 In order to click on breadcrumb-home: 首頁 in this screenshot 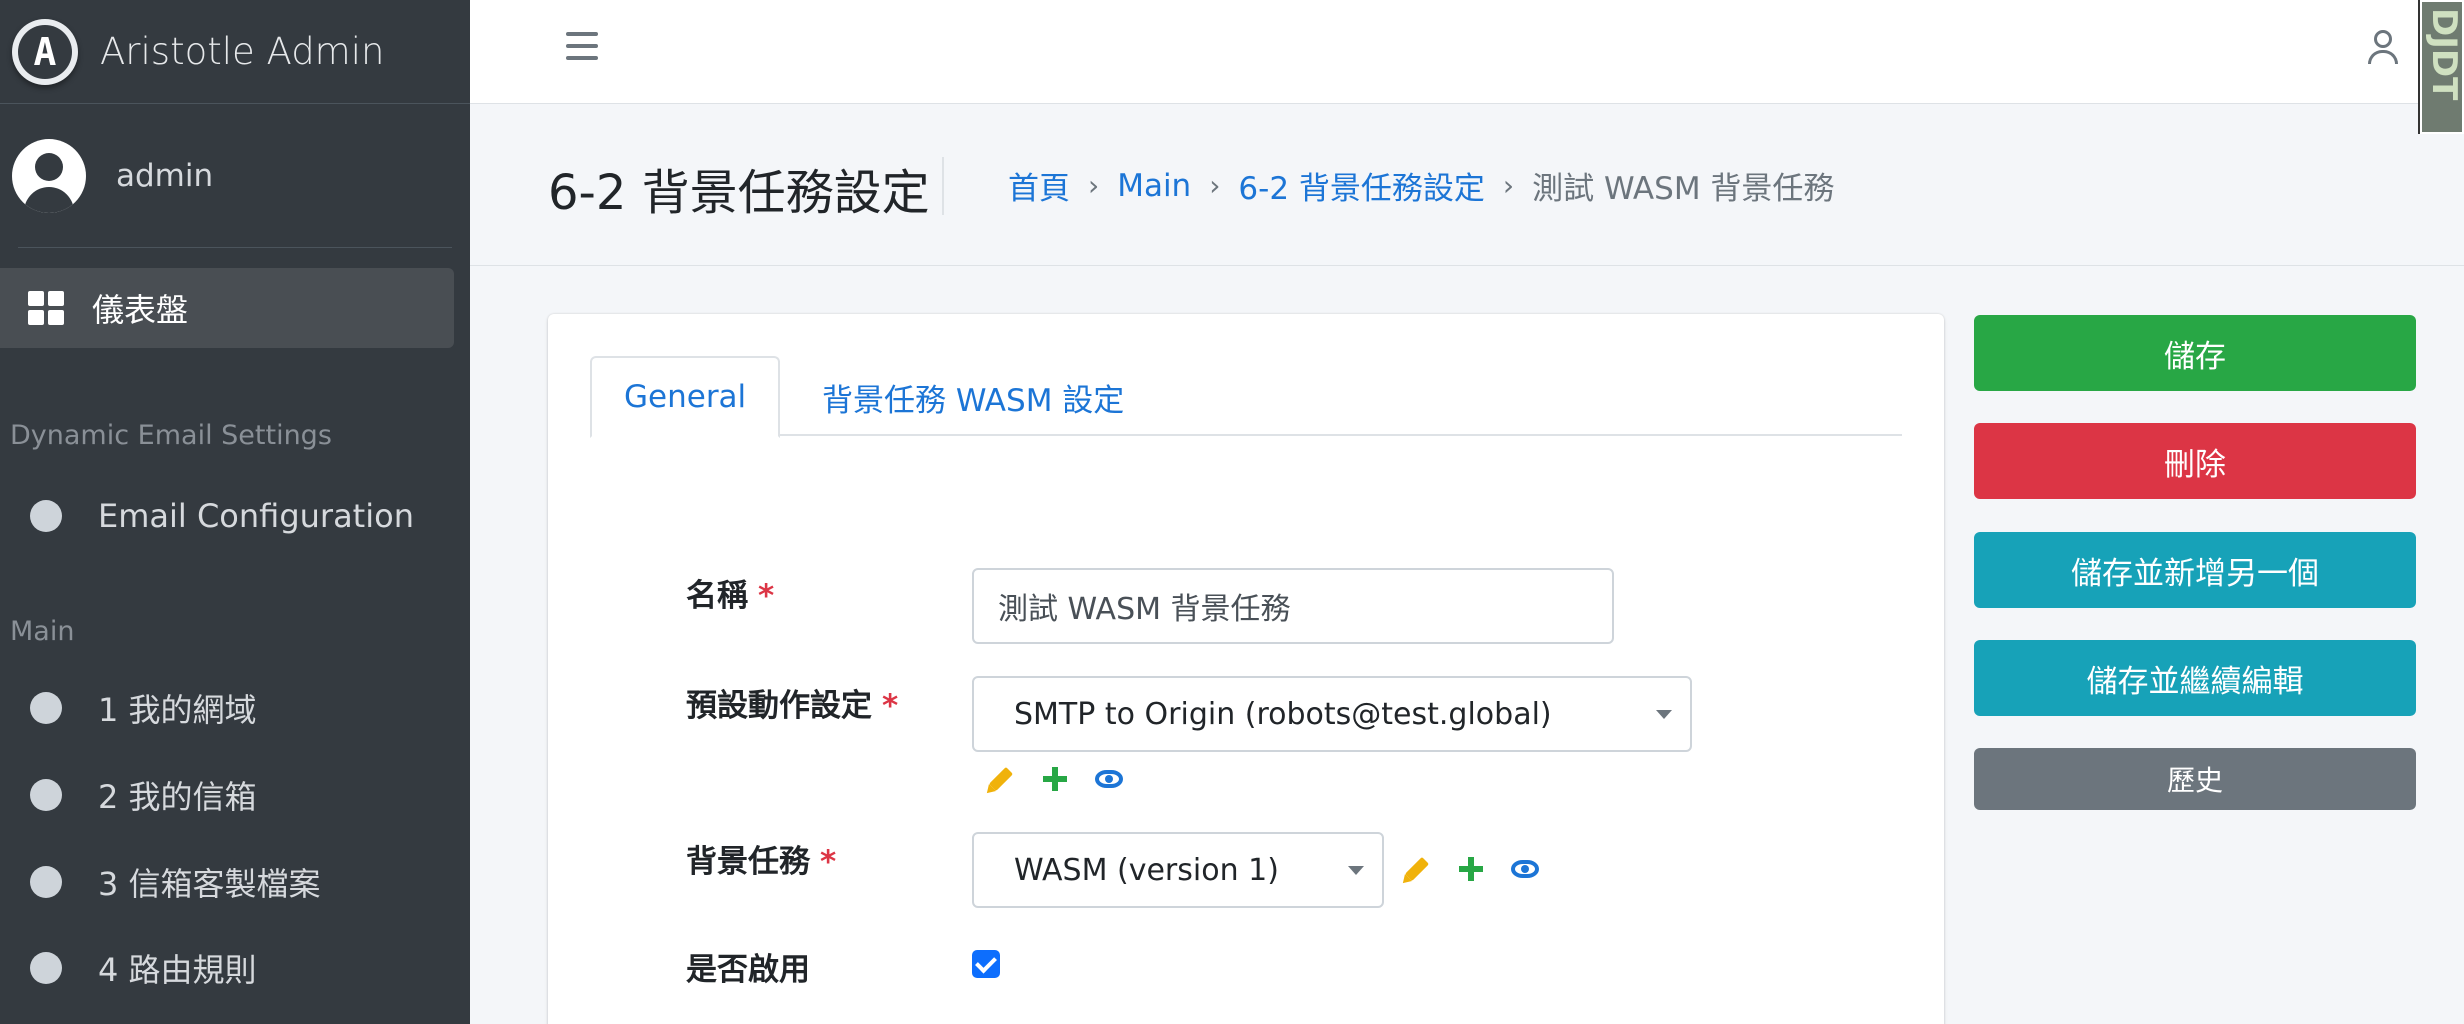, I will do `click(1039, 185)`.